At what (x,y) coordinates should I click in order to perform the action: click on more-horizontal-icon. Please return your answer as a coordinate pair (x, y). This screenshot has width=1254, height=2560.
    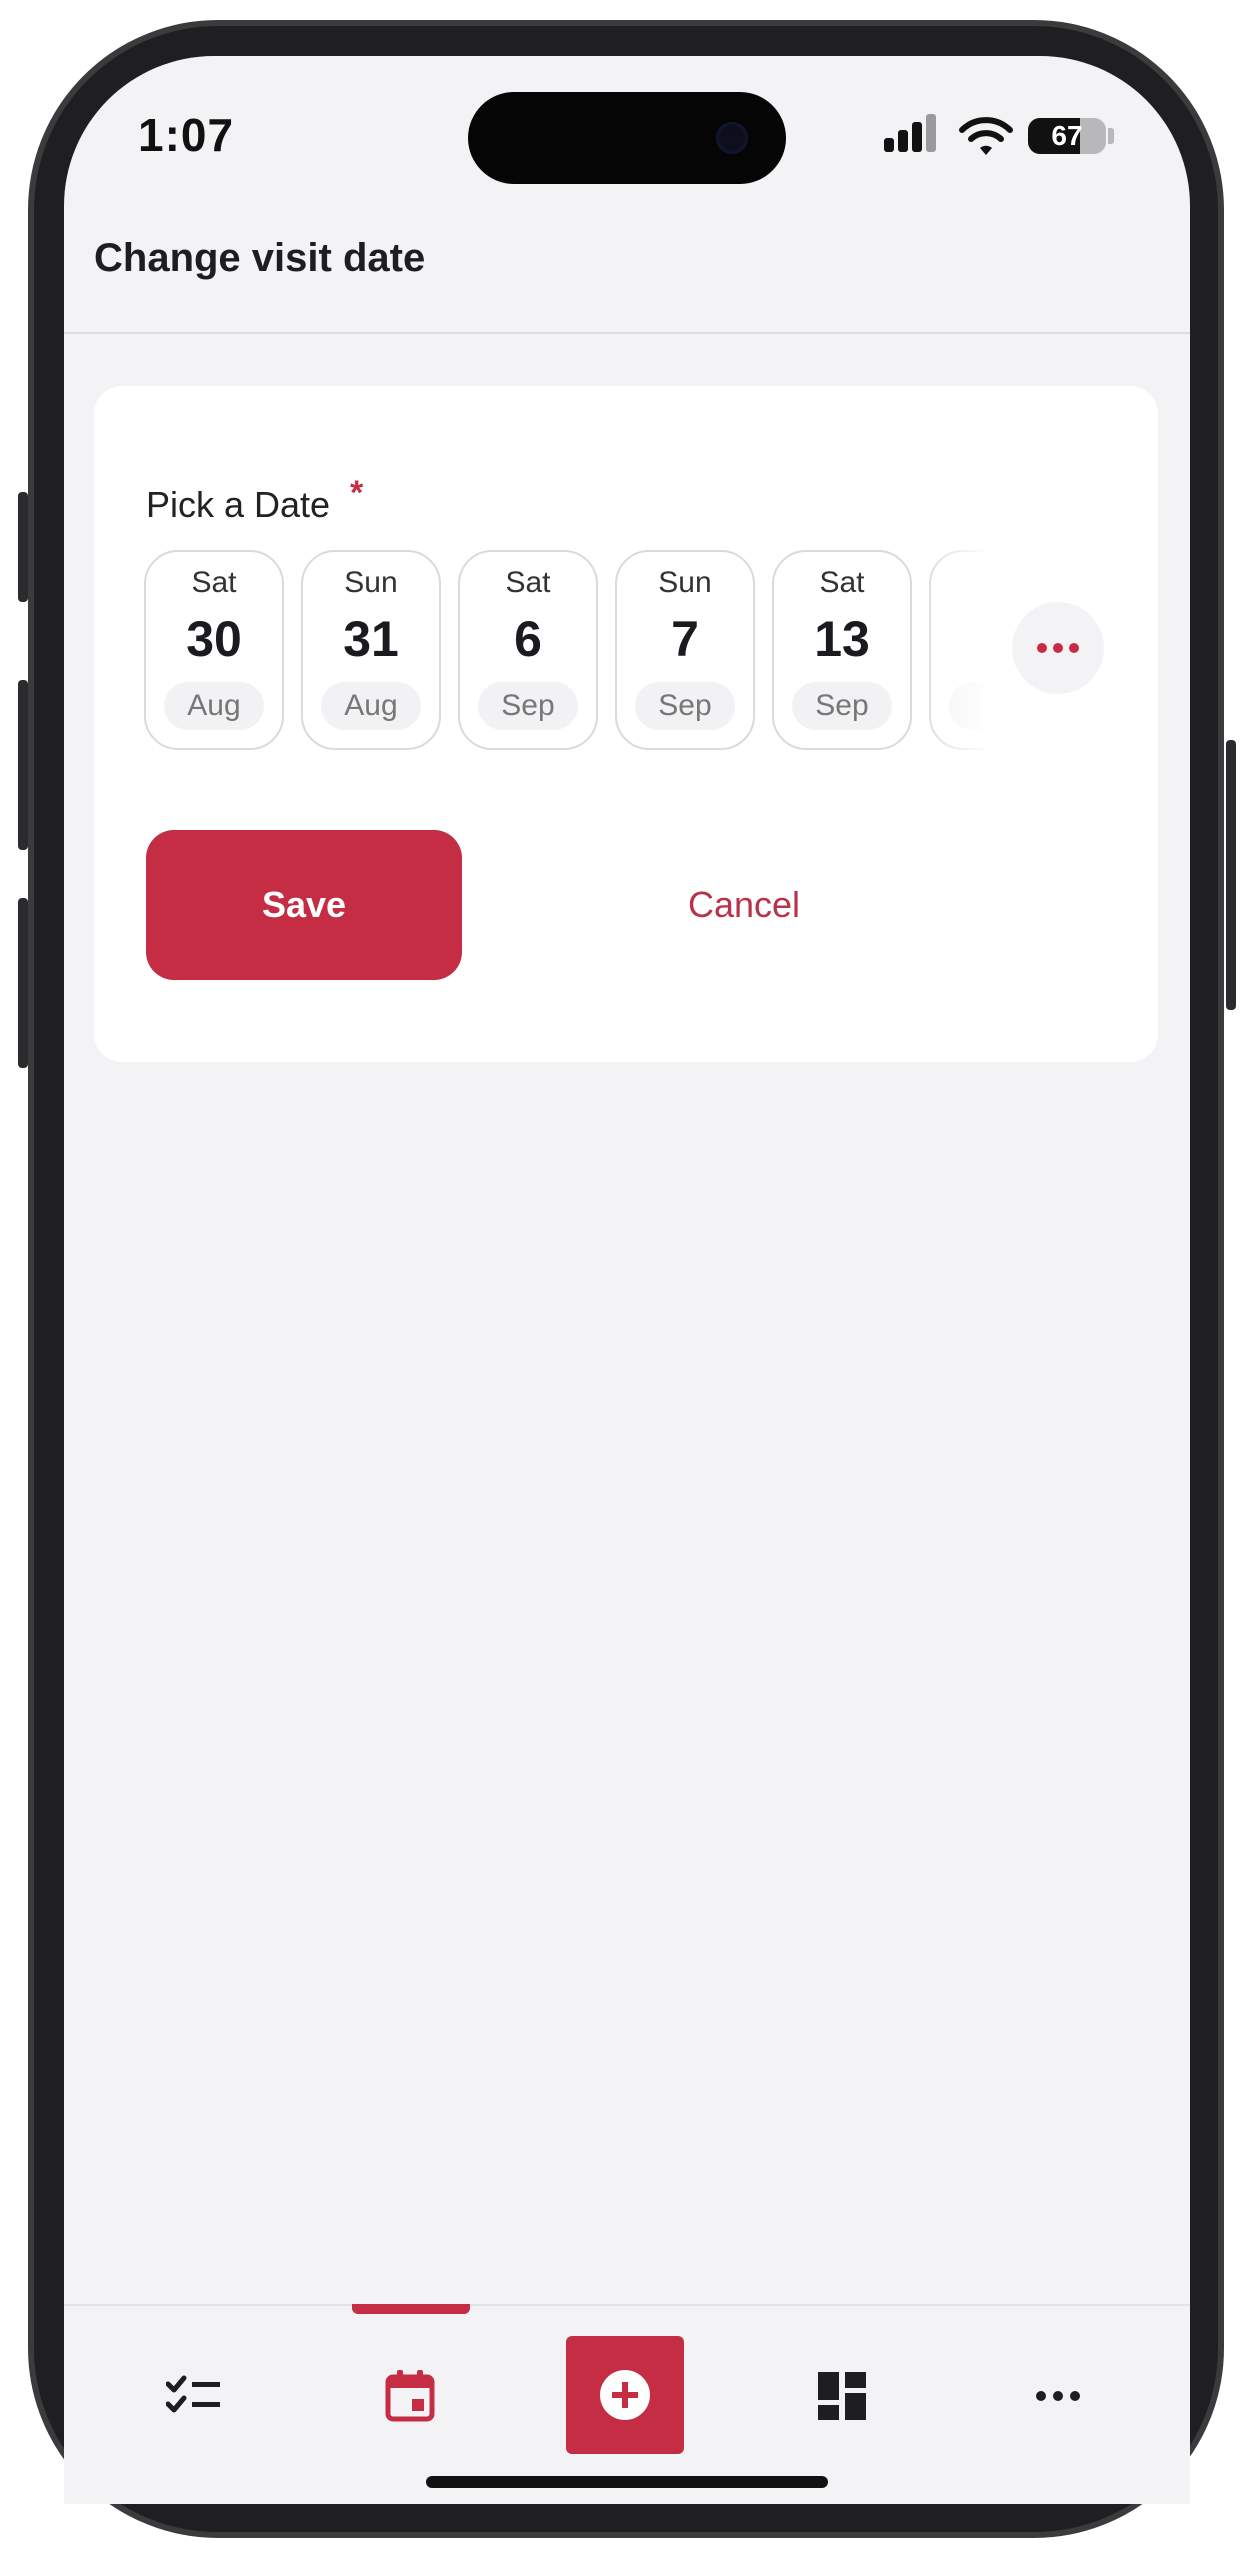
    Looking at the image, I should click on (1058, 2396).